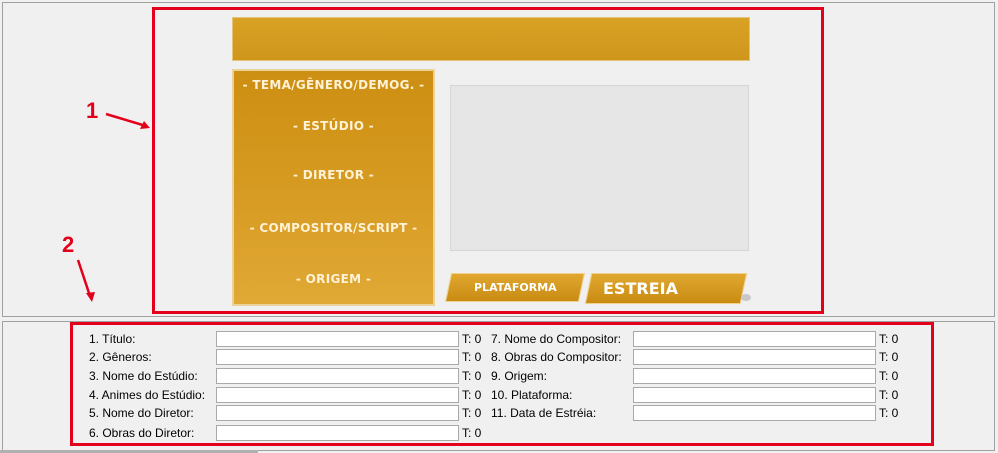 The width and height of the screenshot is (998, 453). Describe the element at coordinates (754, 395) in the screenshot. I see `plataforma-input` at that location.